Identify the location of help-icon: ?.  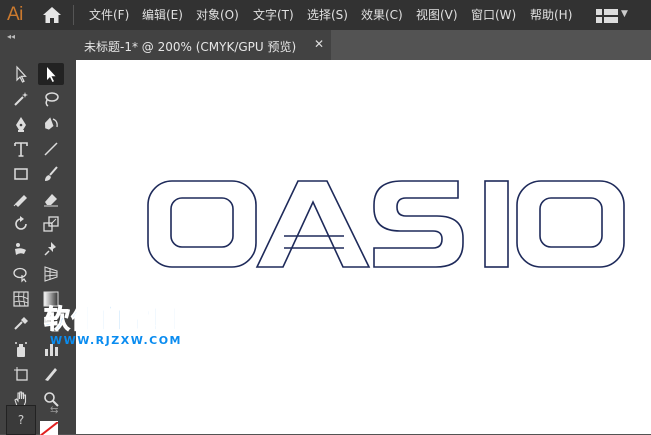
(21, 420).